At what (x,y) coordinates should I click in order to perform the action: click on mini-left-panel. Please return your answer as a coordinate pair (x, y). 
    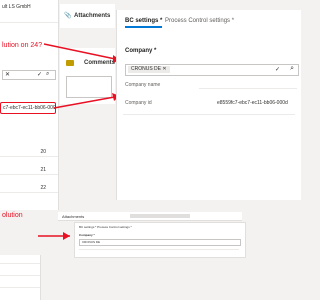
    Looking at the image, I should click on (20, 277).